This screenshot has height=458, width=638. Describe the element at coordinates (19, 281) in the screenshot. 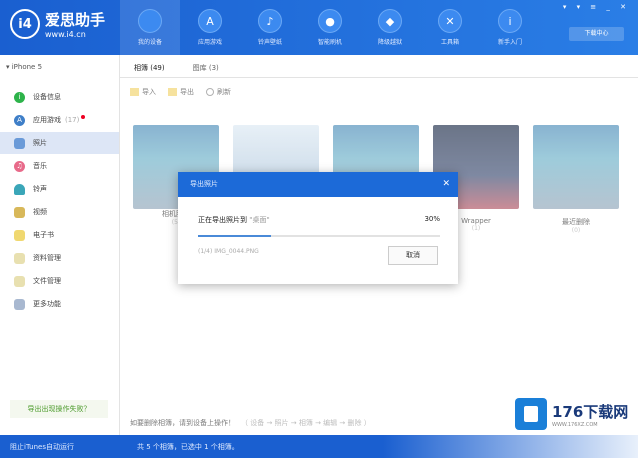

I see `file-icon` at that location.